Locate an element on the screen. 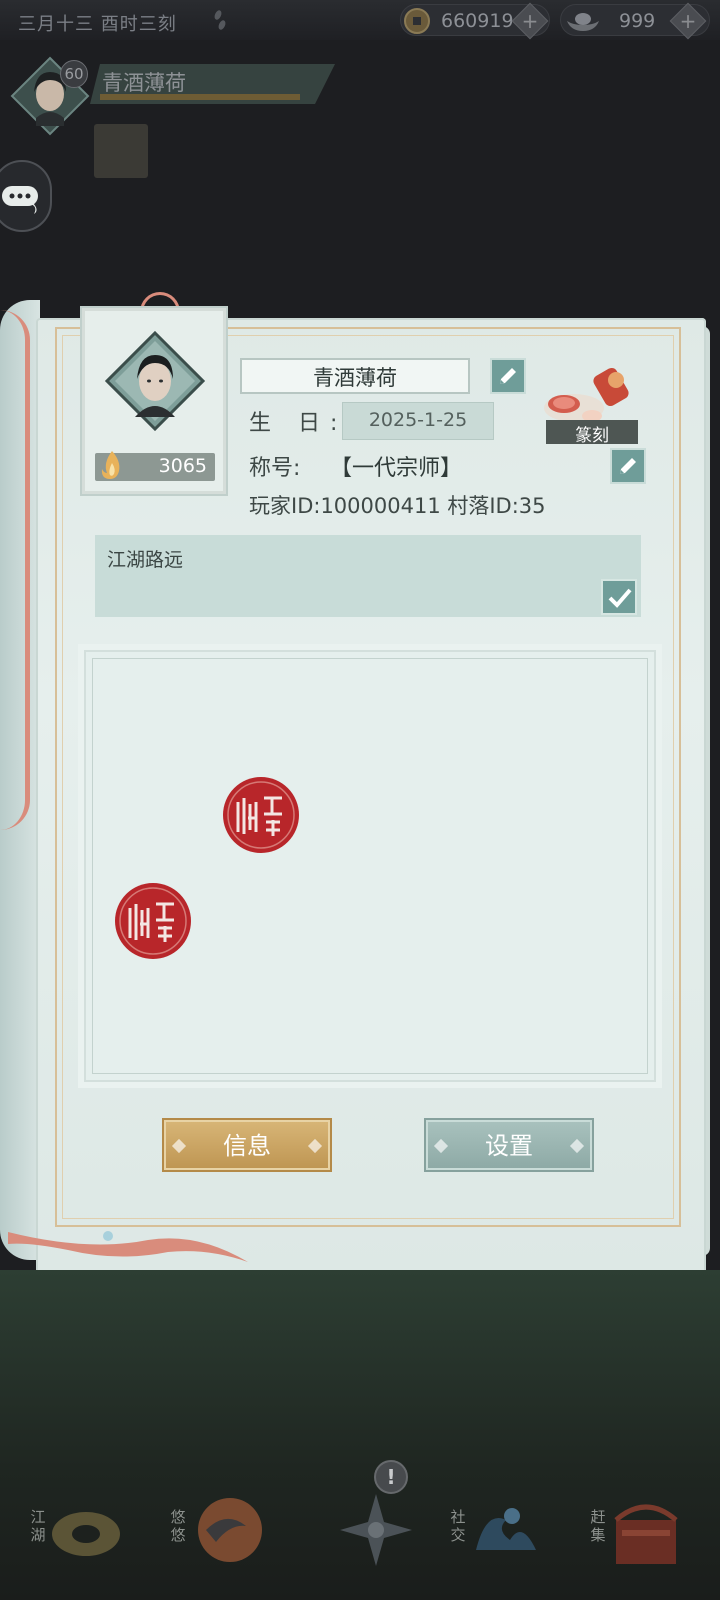  weather-icon is located at coordinates (220, 20).